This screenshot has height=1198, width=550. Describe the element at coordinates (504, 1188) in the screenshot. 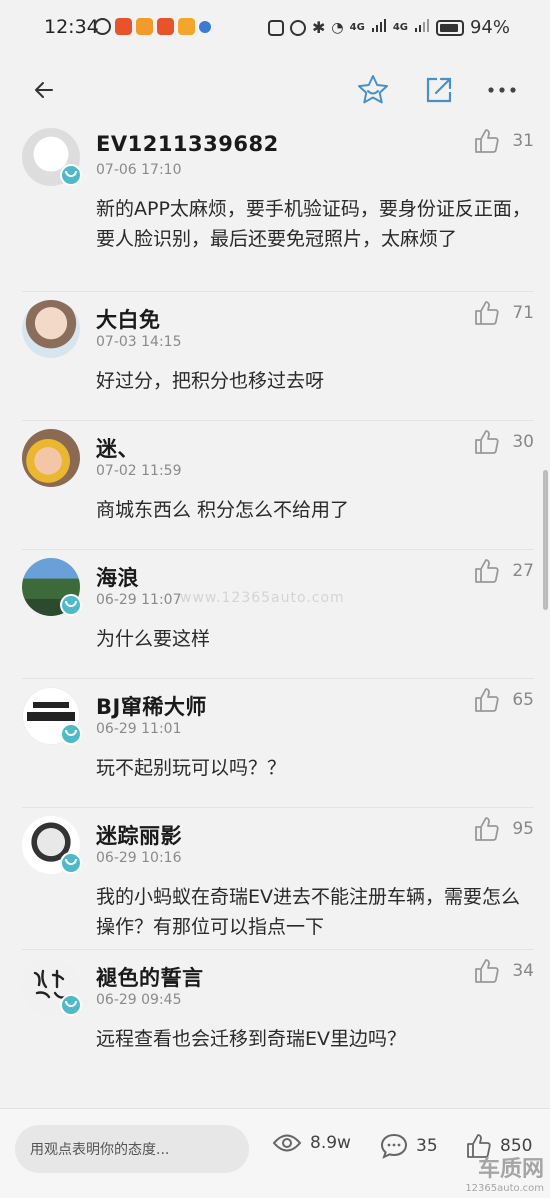

I see `corner-watermark-url: 12365auto.com` at that location.